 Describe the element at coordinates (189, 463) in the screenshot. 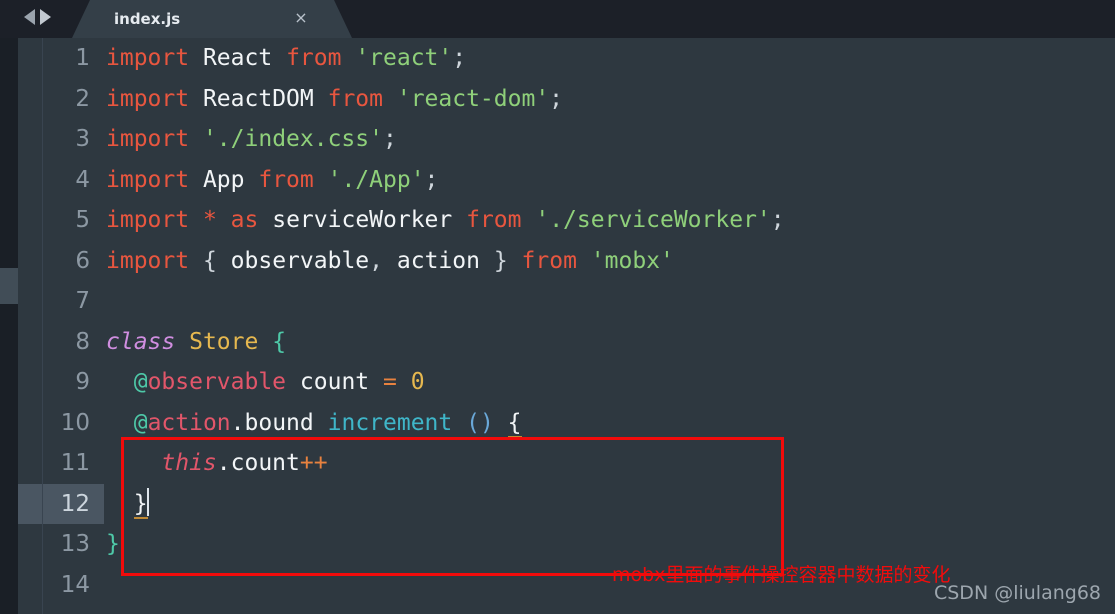

I see `code-token: this` at that location.